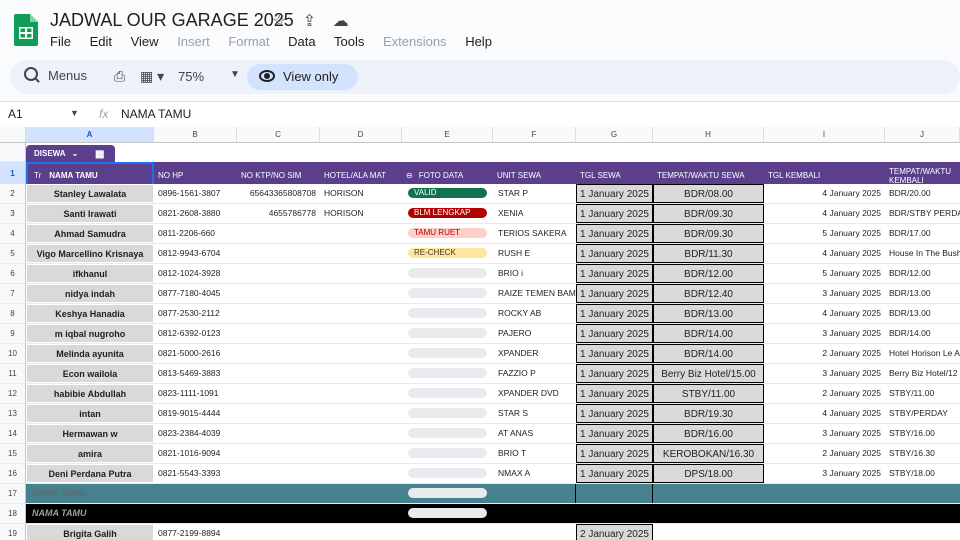 The image size is (960, 540). What do you see at coordinates (447, 213) in the screenshot?
I see `foto-data-dropdown: BLM LENGKAP` at bounding box center [447, 213].